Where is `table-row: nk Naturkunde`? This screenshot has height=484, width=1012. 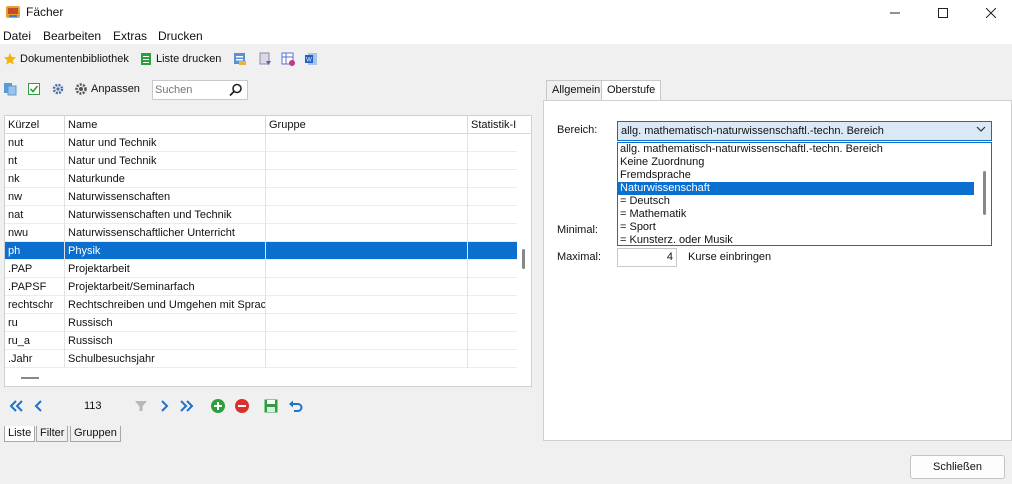
table-row: nk Naturkunde is located at coordinates (261, 179).